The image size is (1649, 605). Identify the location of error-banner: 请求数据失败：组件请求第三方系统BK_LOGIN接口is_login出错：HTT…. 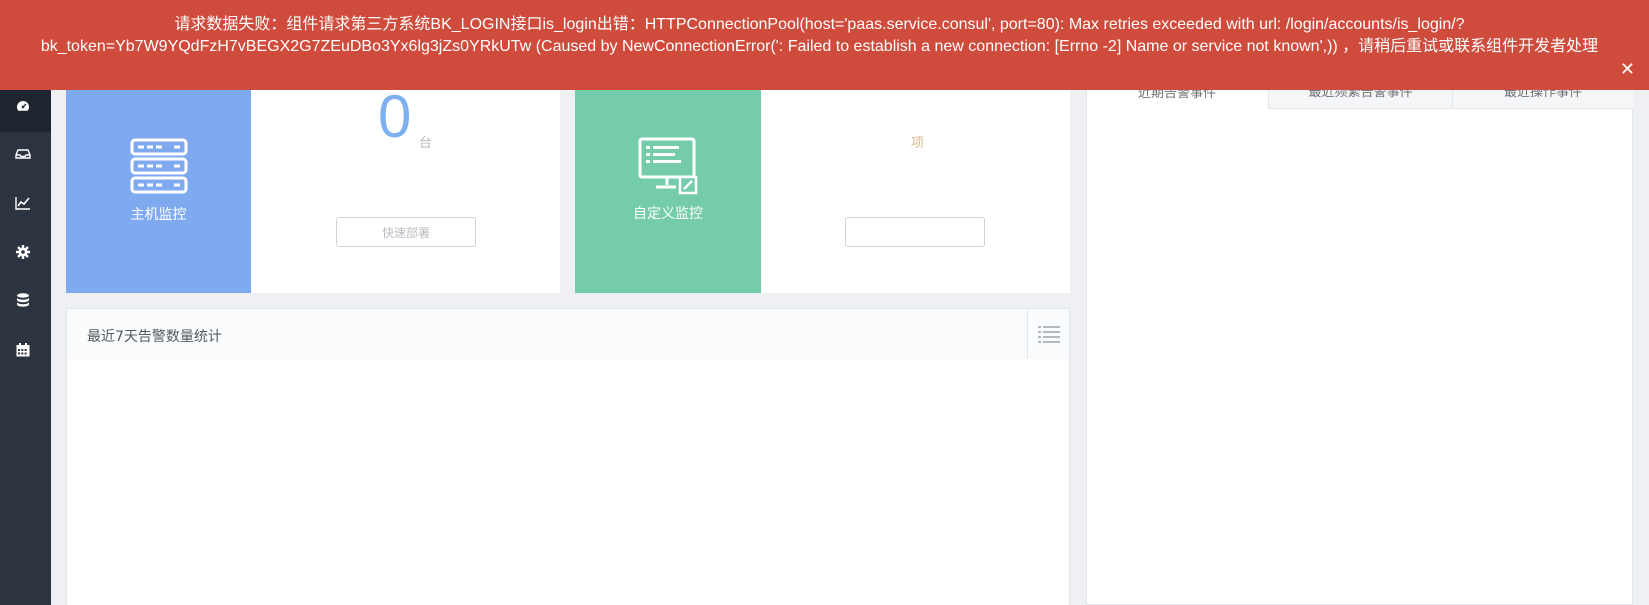
(824, 45).